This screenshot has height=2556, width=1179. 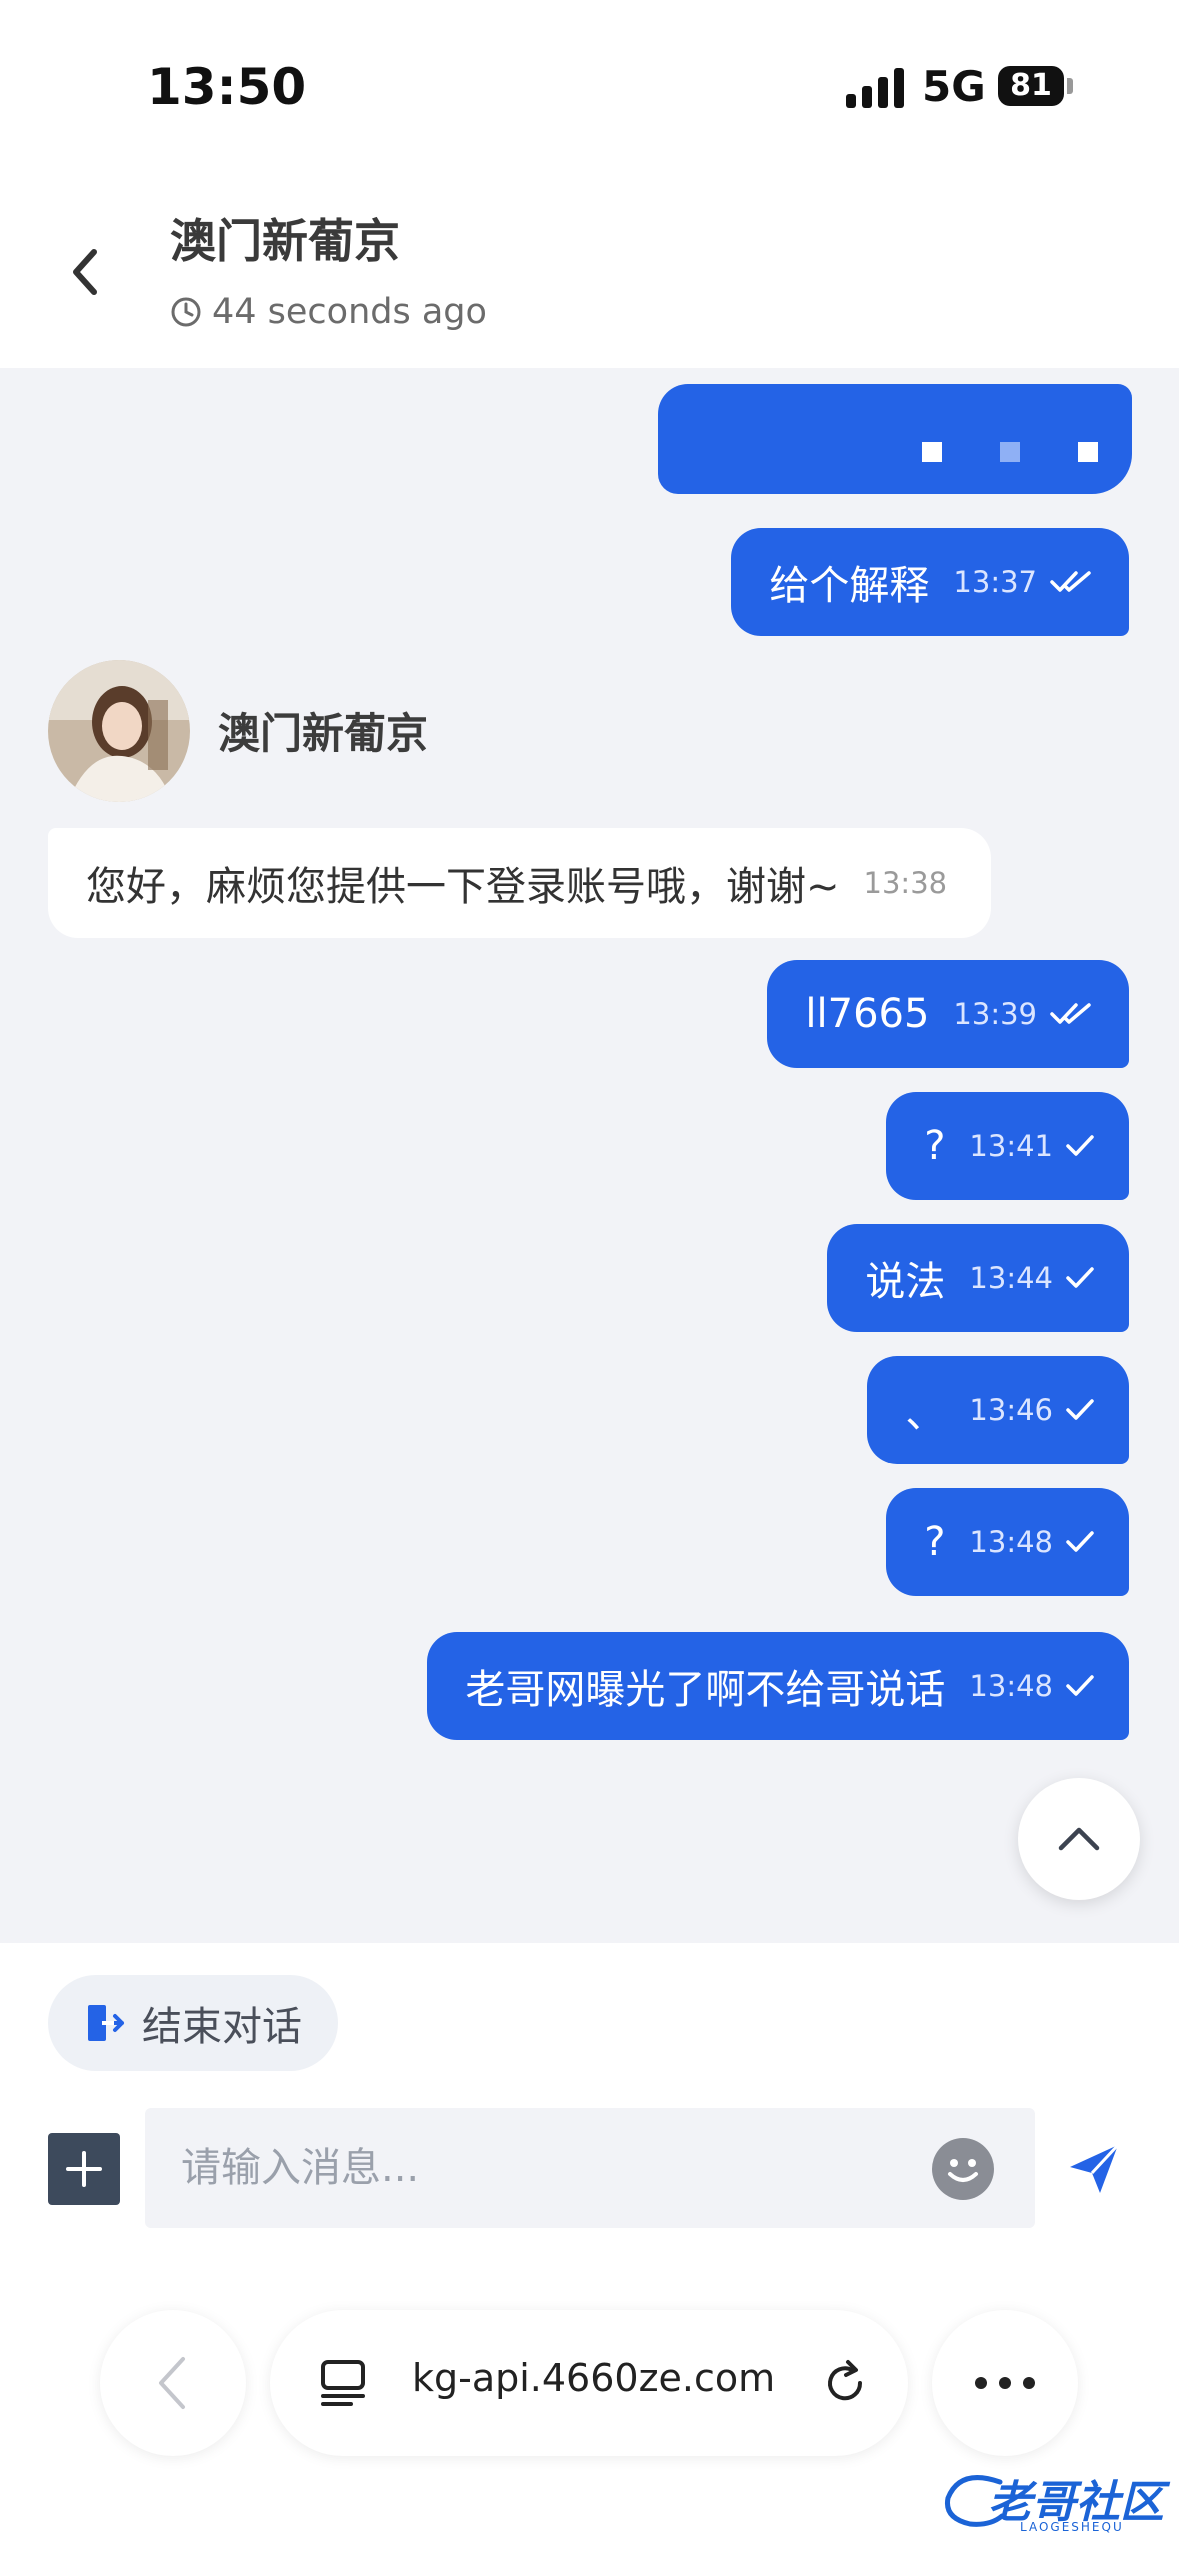 What do you see at coordinates (227, 87) in the screenshot?
I see `status-time: 13:50` at bounding box center [227, 87].